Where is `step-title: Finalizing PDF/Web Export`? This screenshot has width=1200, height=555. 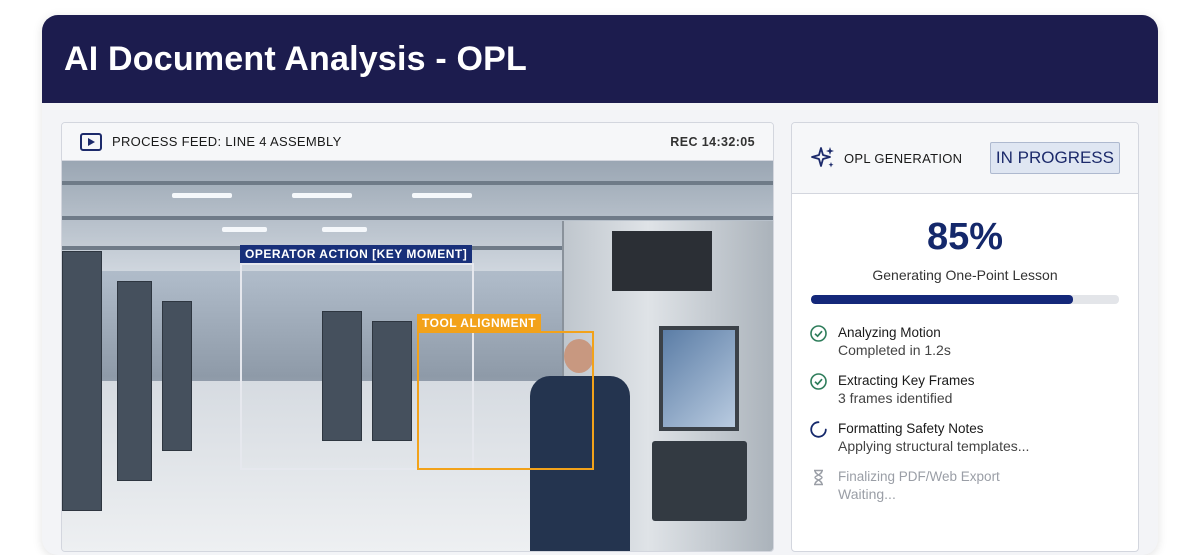 step-title: Finalizing PDF/Web Export is located at coordinates (919, 476).